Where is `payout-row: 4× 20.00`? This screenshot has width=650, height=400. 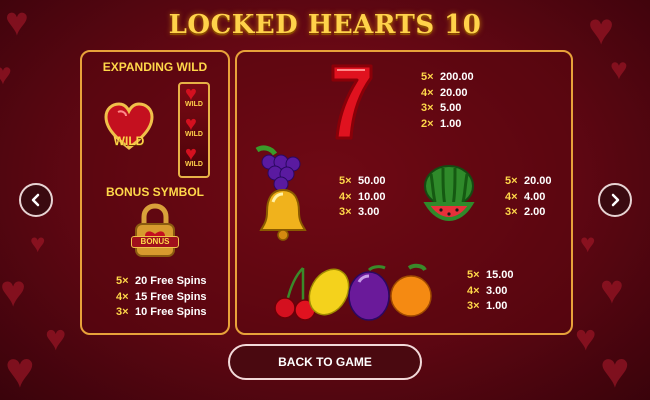 payout-row: 4× 20.00 is located at coordinates (447, 94).